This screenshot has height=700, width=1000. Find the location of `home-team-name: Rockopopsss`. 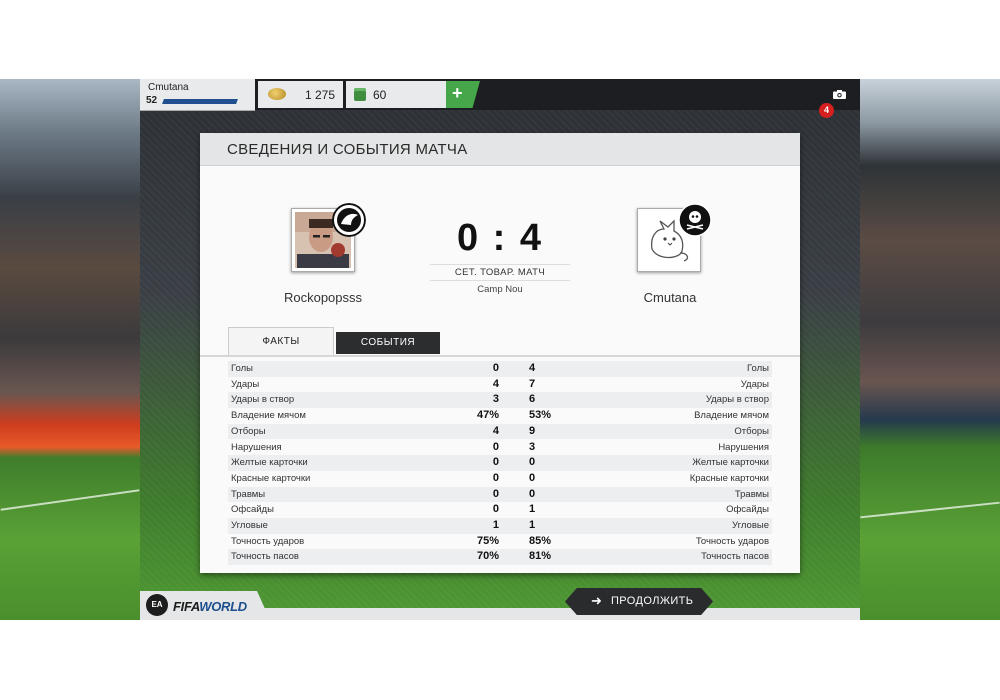

home-team-name: Rockopopsss is located at coordinates (323, 297).